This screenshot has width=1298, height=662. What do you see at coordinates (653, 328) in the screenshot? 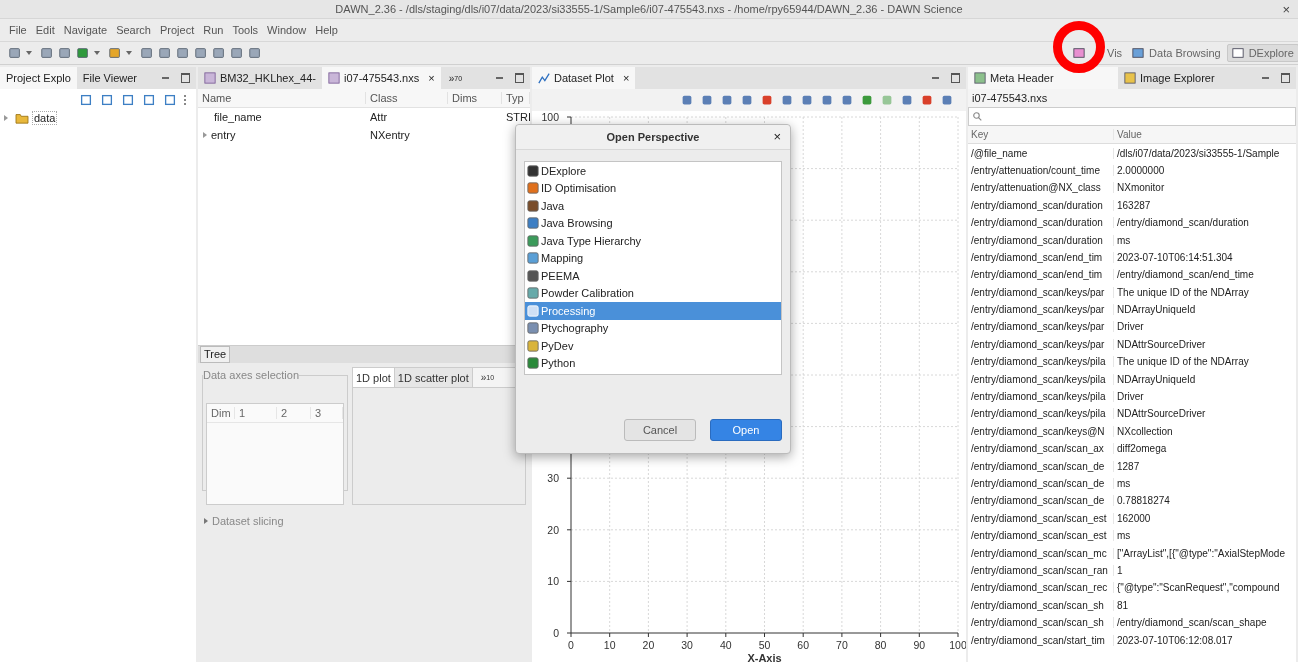
I see `list-item: Ptychography` at bounding box center [653, 328].